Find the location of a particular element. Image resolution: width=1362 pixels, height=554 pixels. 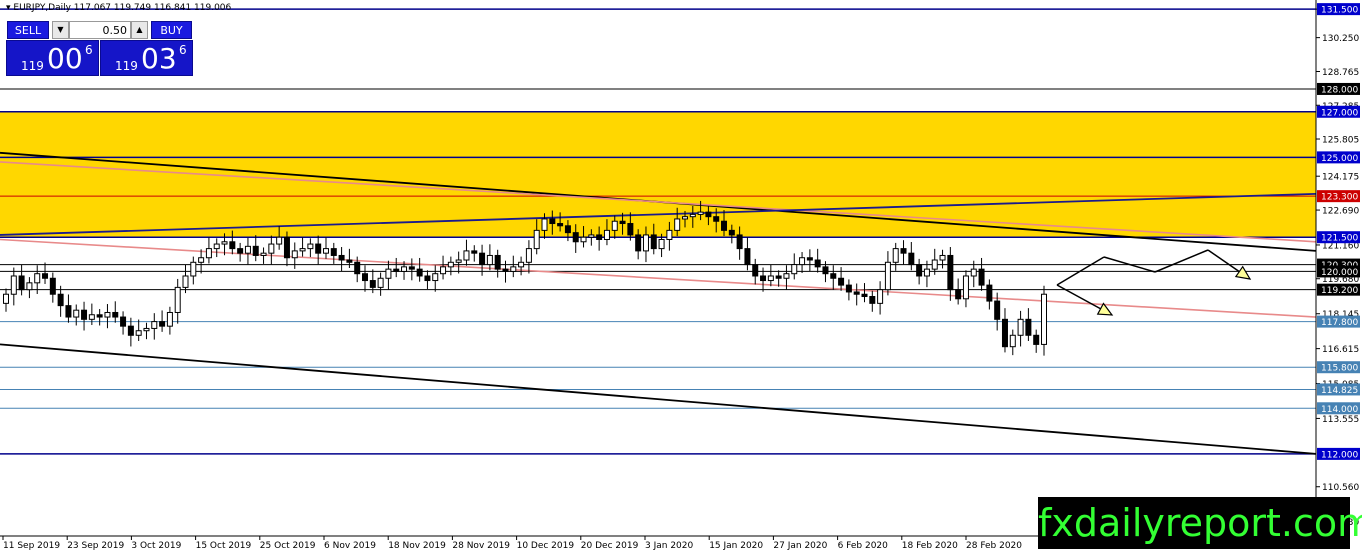

level-label-text: 127.000 is located at coordinates (1339, 113).